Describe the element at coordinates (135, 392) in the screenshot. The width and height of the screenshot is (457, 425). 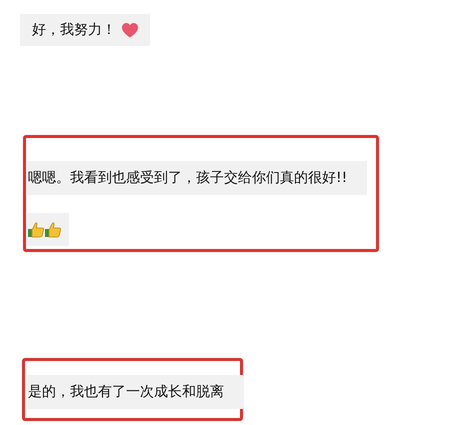
I see `message-text: 是的，我也有了一次成长和脱离` at that location.